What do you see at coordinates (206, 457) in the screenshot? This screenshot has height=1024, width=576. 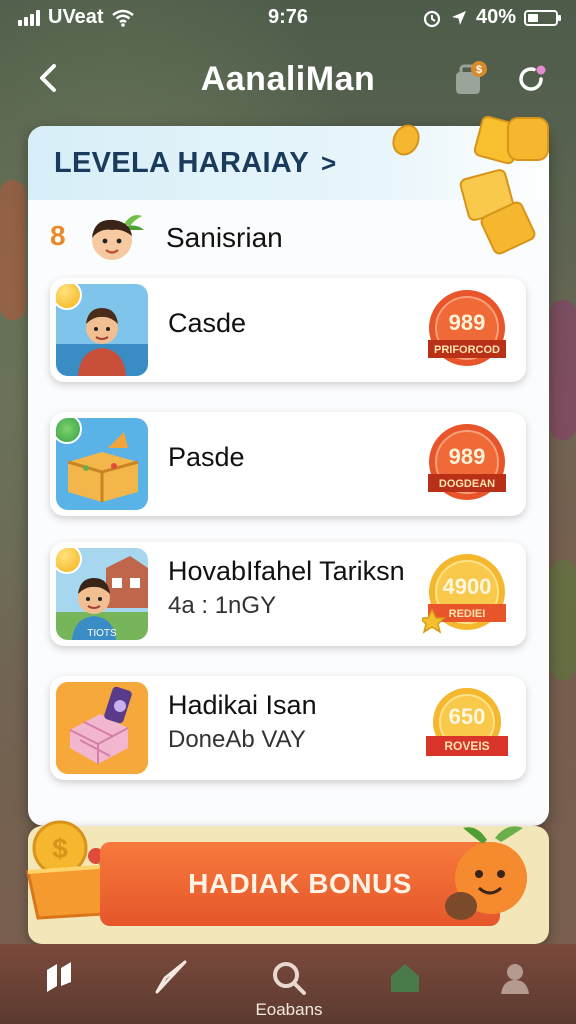 I see `item-title: Pasde` at bounding box center [206, 457].